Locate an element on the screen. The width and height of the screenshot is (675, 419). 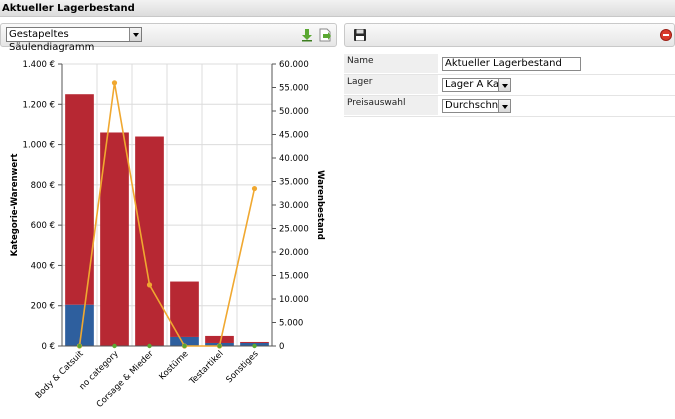
y2-tick-label: 55.000 is located at coordinates (294, 89).